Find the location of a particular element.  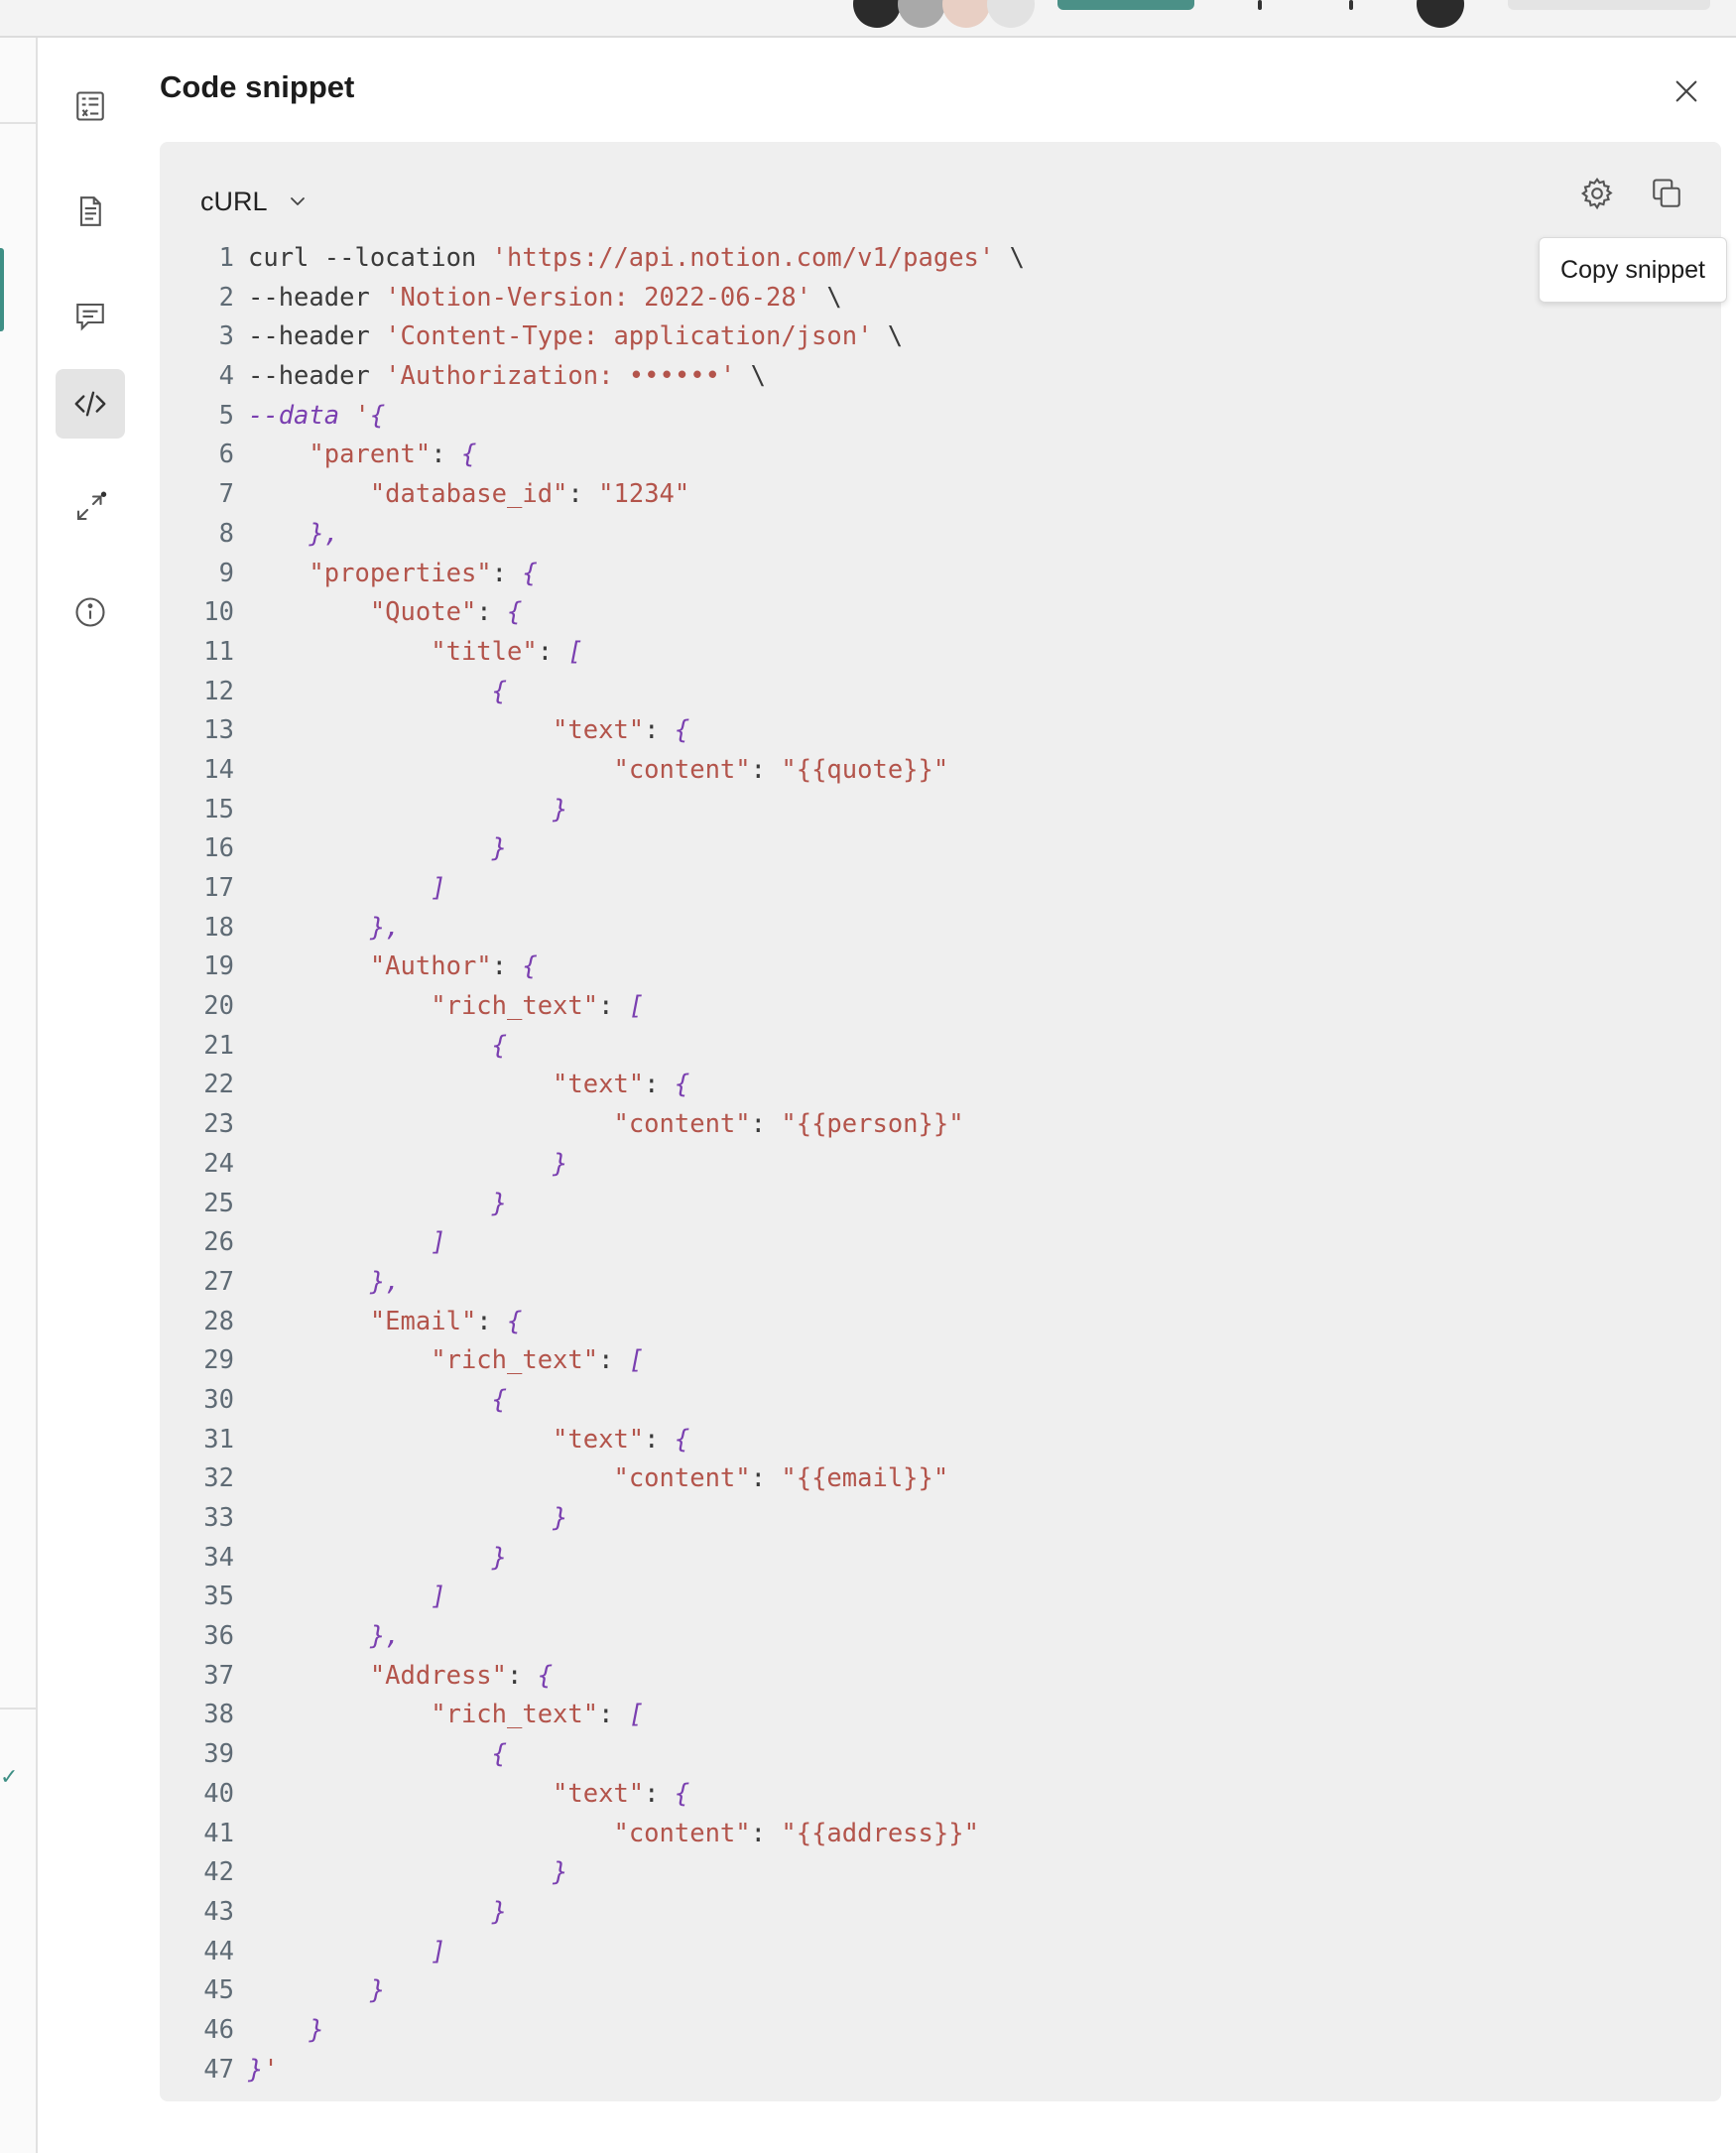

expand-button is located at coordinates (90, 507).